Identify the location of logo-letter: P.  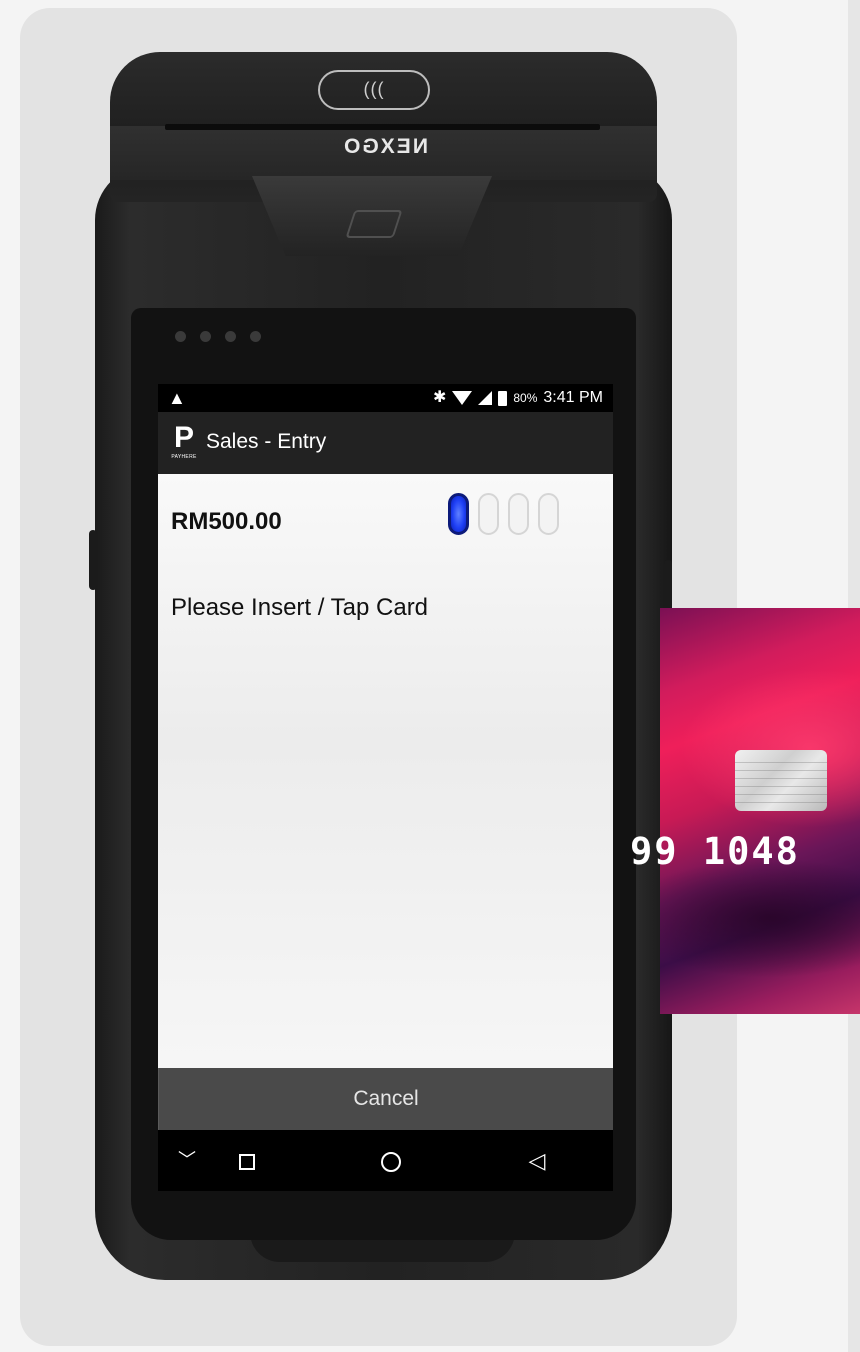
(183, 437).